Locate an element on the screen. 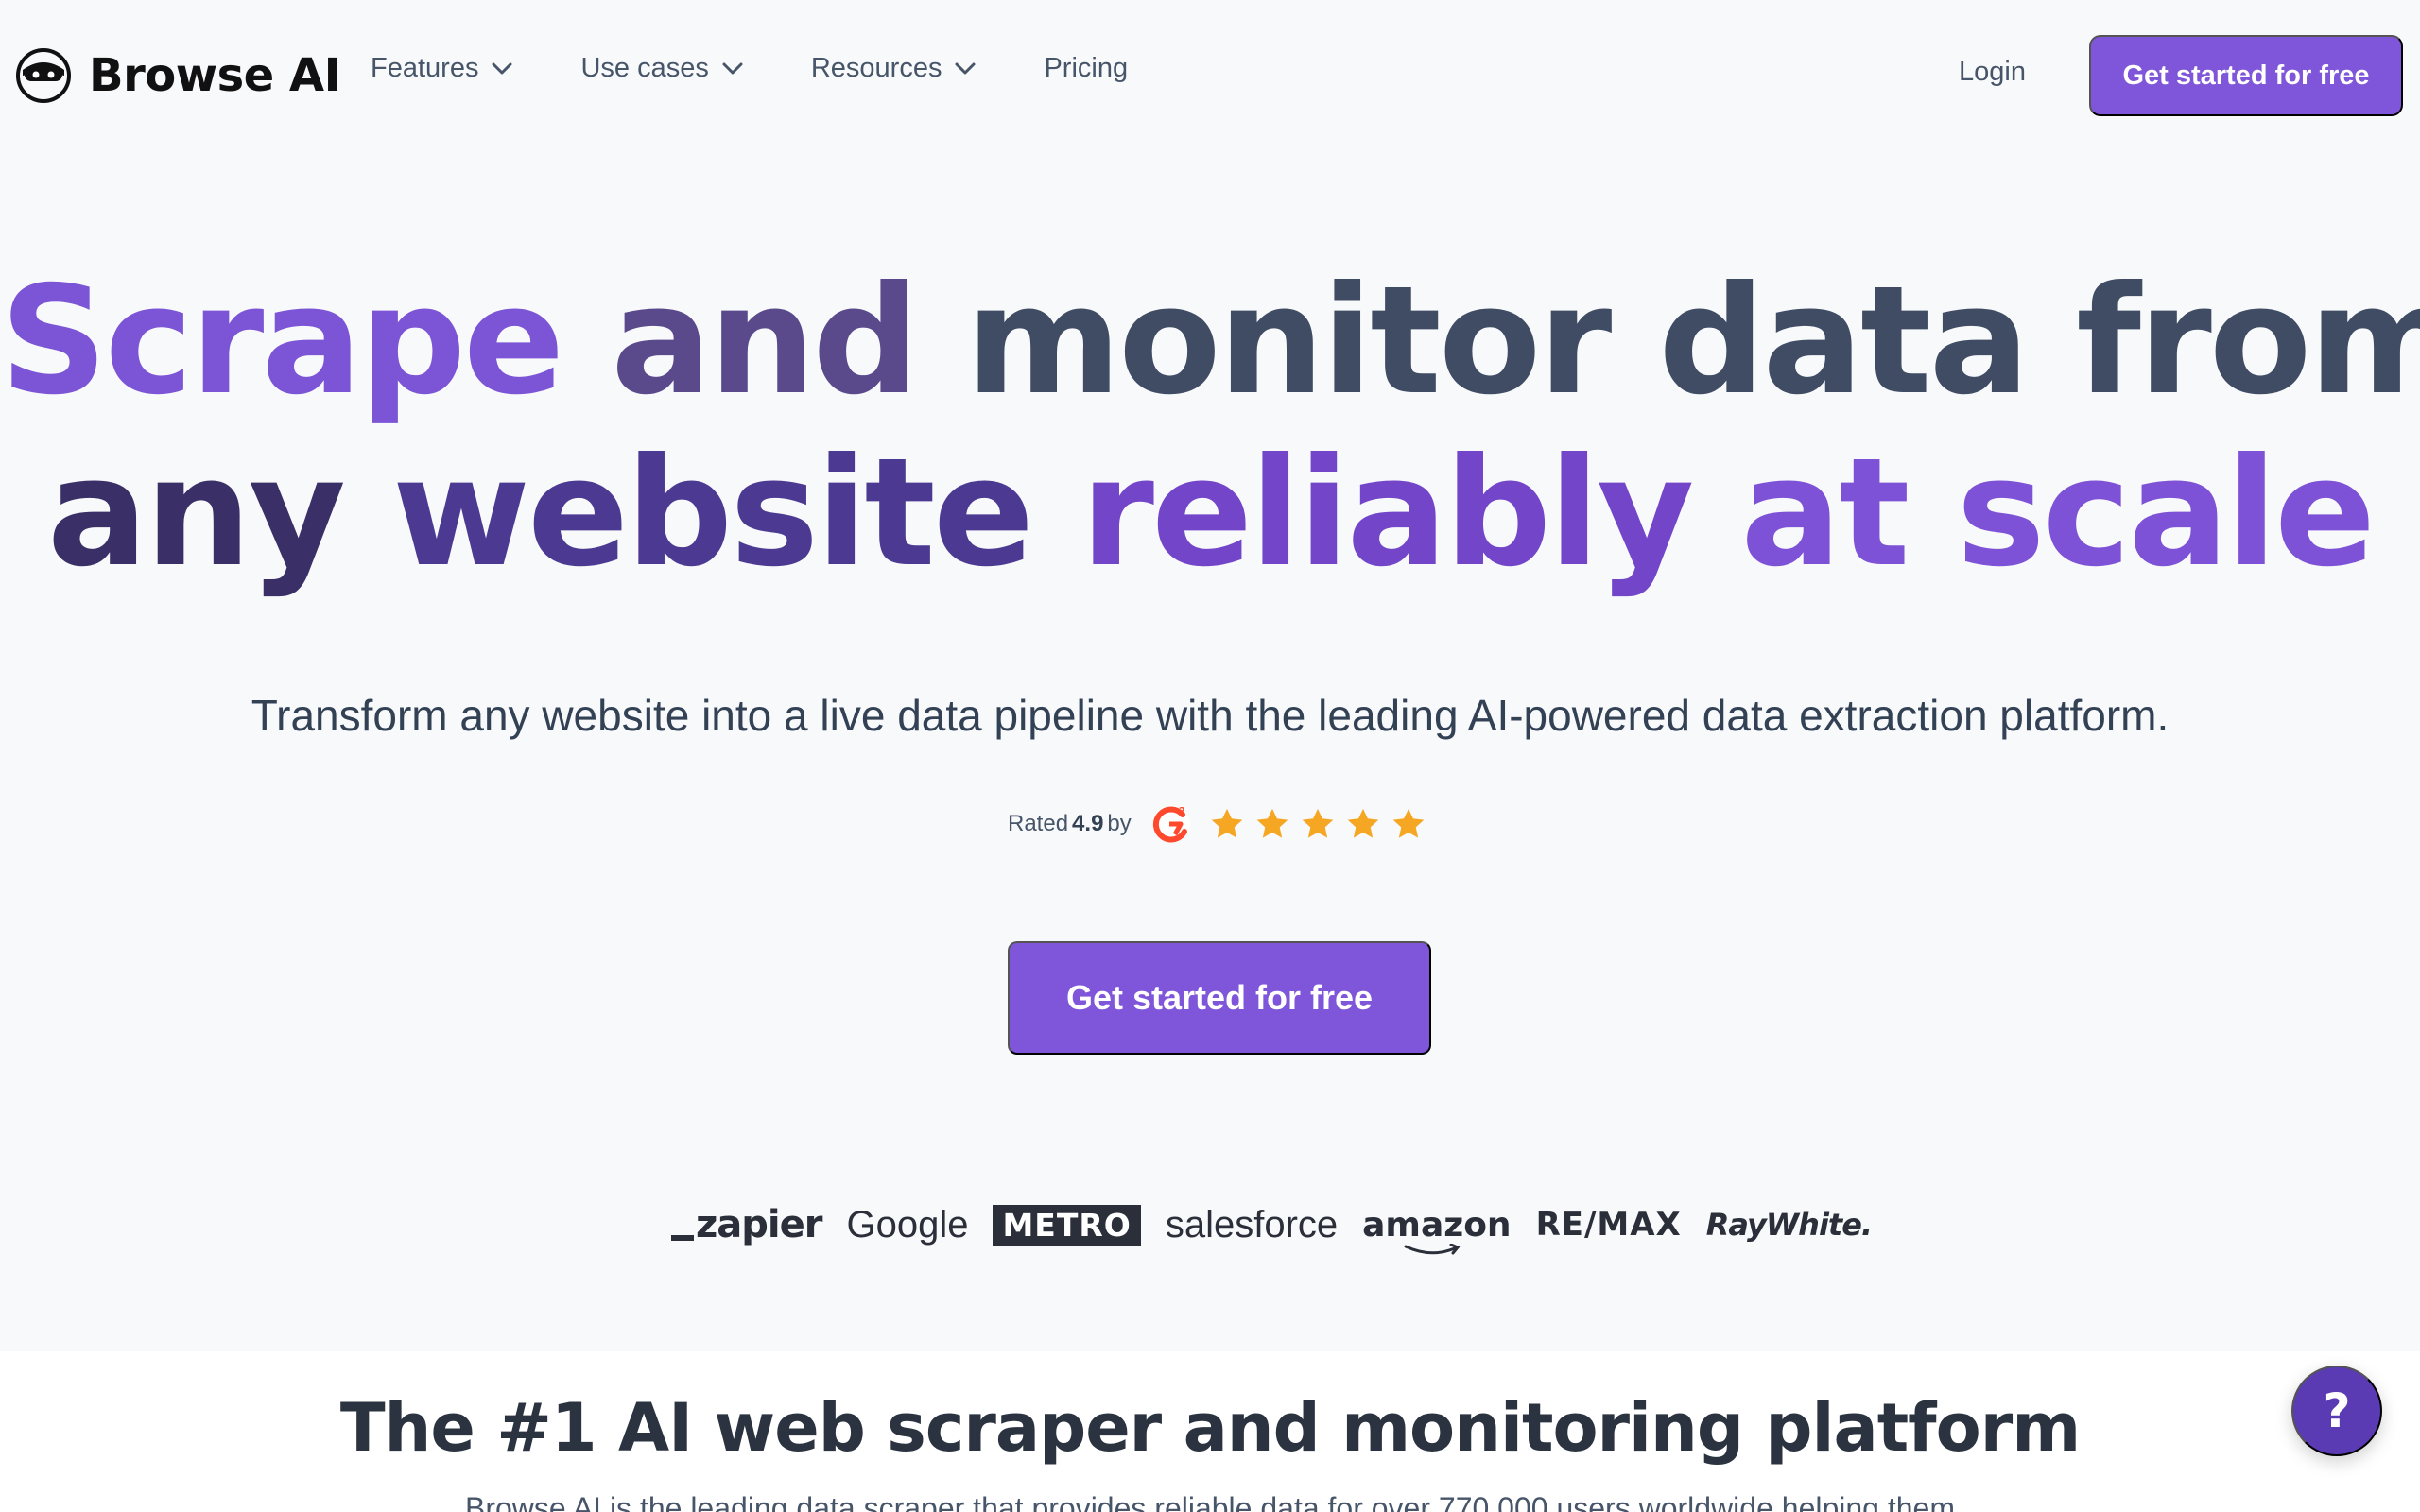 This screenshot has height=1512, width=2420. nav-item-use-cases: Use cases is located at coordinates (661, 68).